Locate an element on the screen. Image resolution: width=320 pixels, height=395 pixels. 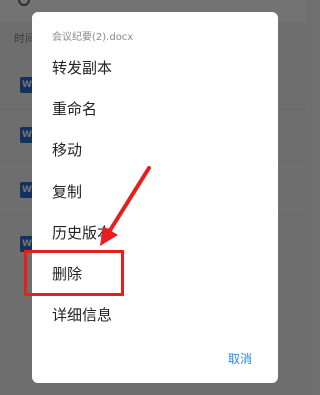
menu-item-details: 详细信息 is located at coordinates (82, 315).